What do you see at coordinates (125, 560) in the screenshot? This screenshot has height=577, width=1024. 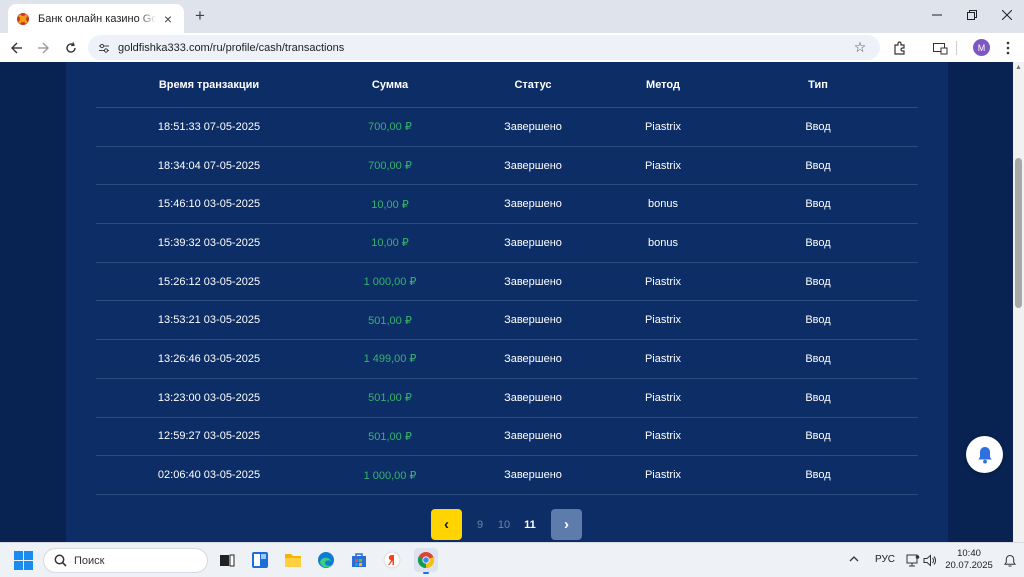 I see `taskbar-search-box: Поиск` at bounding box center [125, 560].